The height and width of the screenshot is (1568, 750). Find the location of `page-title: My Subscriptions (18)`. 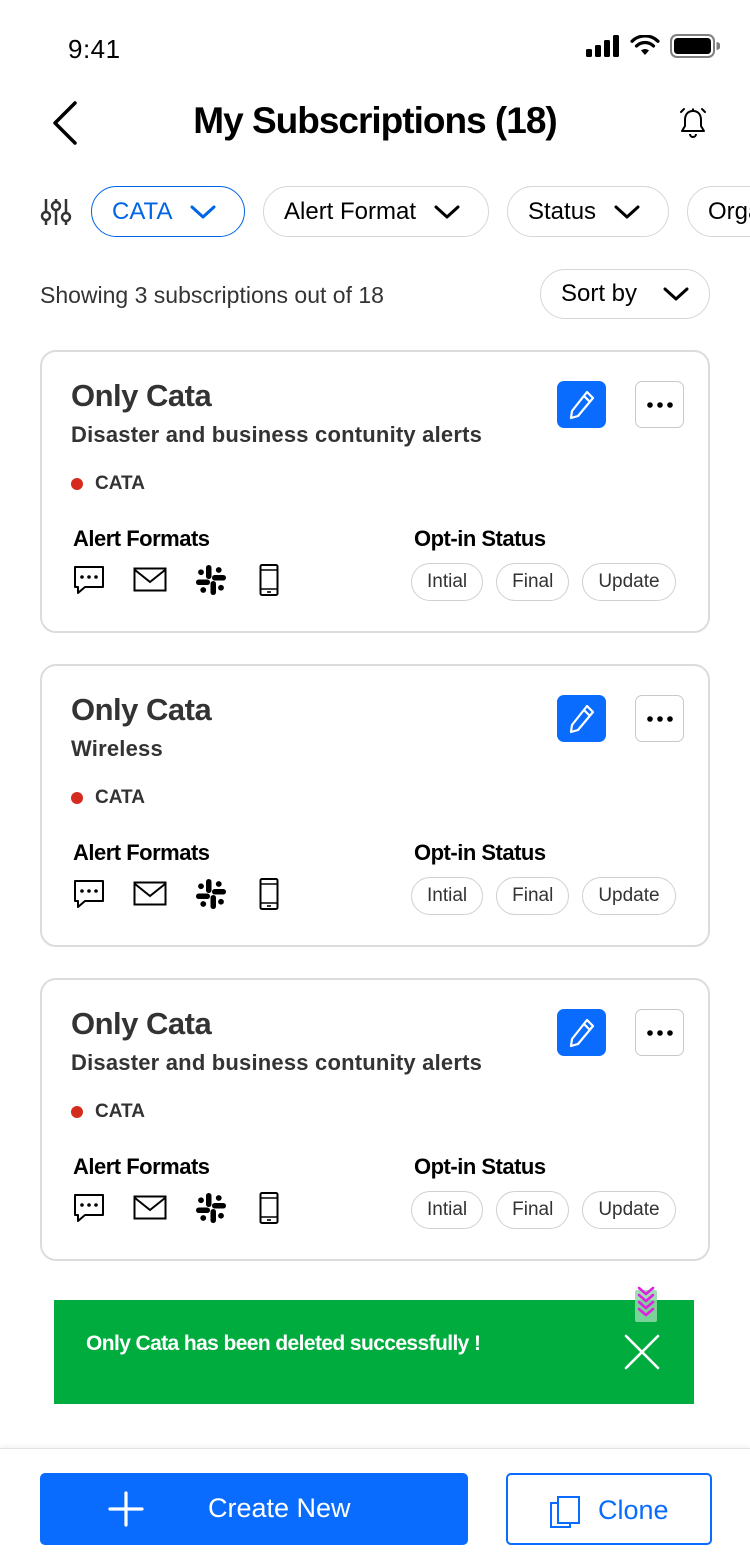

page-title: My Subscriptions (18) is located at coordinates (375, 120).